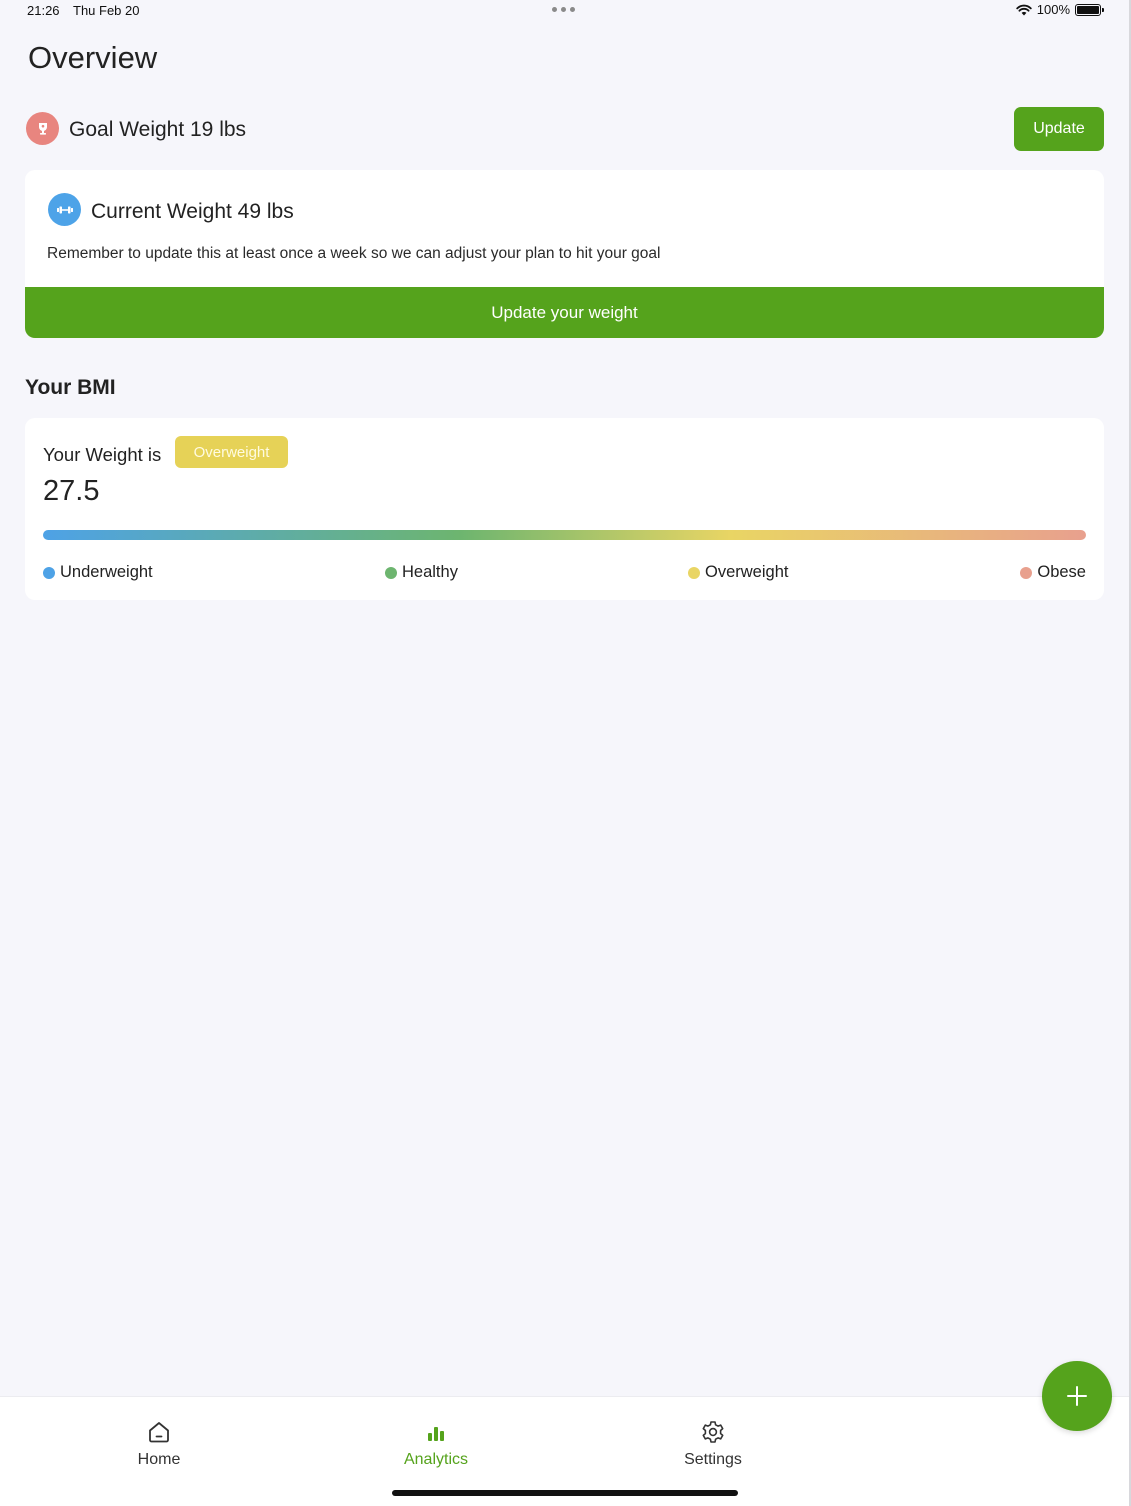  What do you see at coordinates (1024, 9) in the screenshot?
I see `wifi-icon` at bounding box center [1024, 9].